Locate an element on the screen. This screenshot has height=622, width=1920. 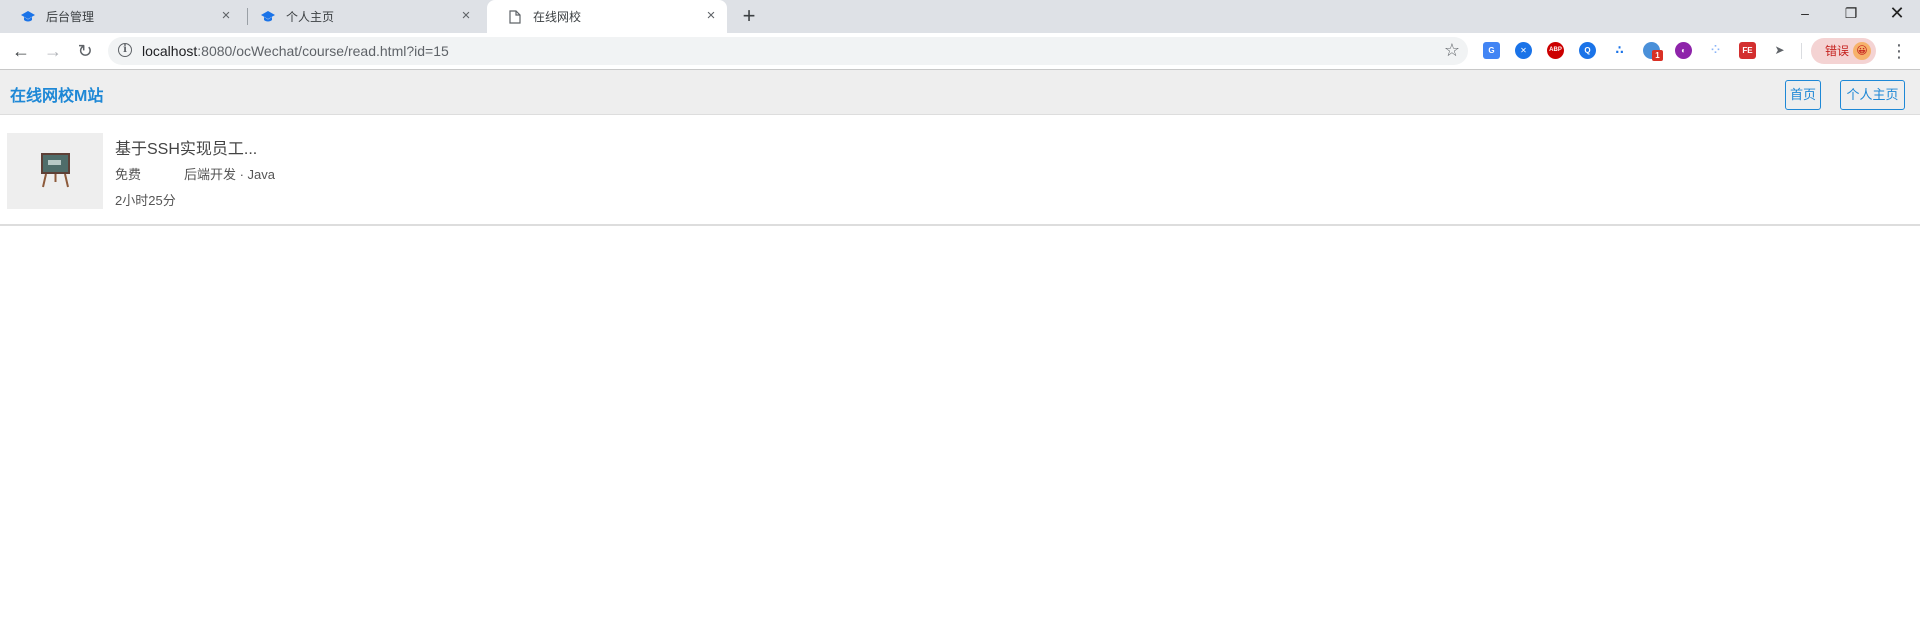
course-price: 免费 is located at coordinates (128, 174).